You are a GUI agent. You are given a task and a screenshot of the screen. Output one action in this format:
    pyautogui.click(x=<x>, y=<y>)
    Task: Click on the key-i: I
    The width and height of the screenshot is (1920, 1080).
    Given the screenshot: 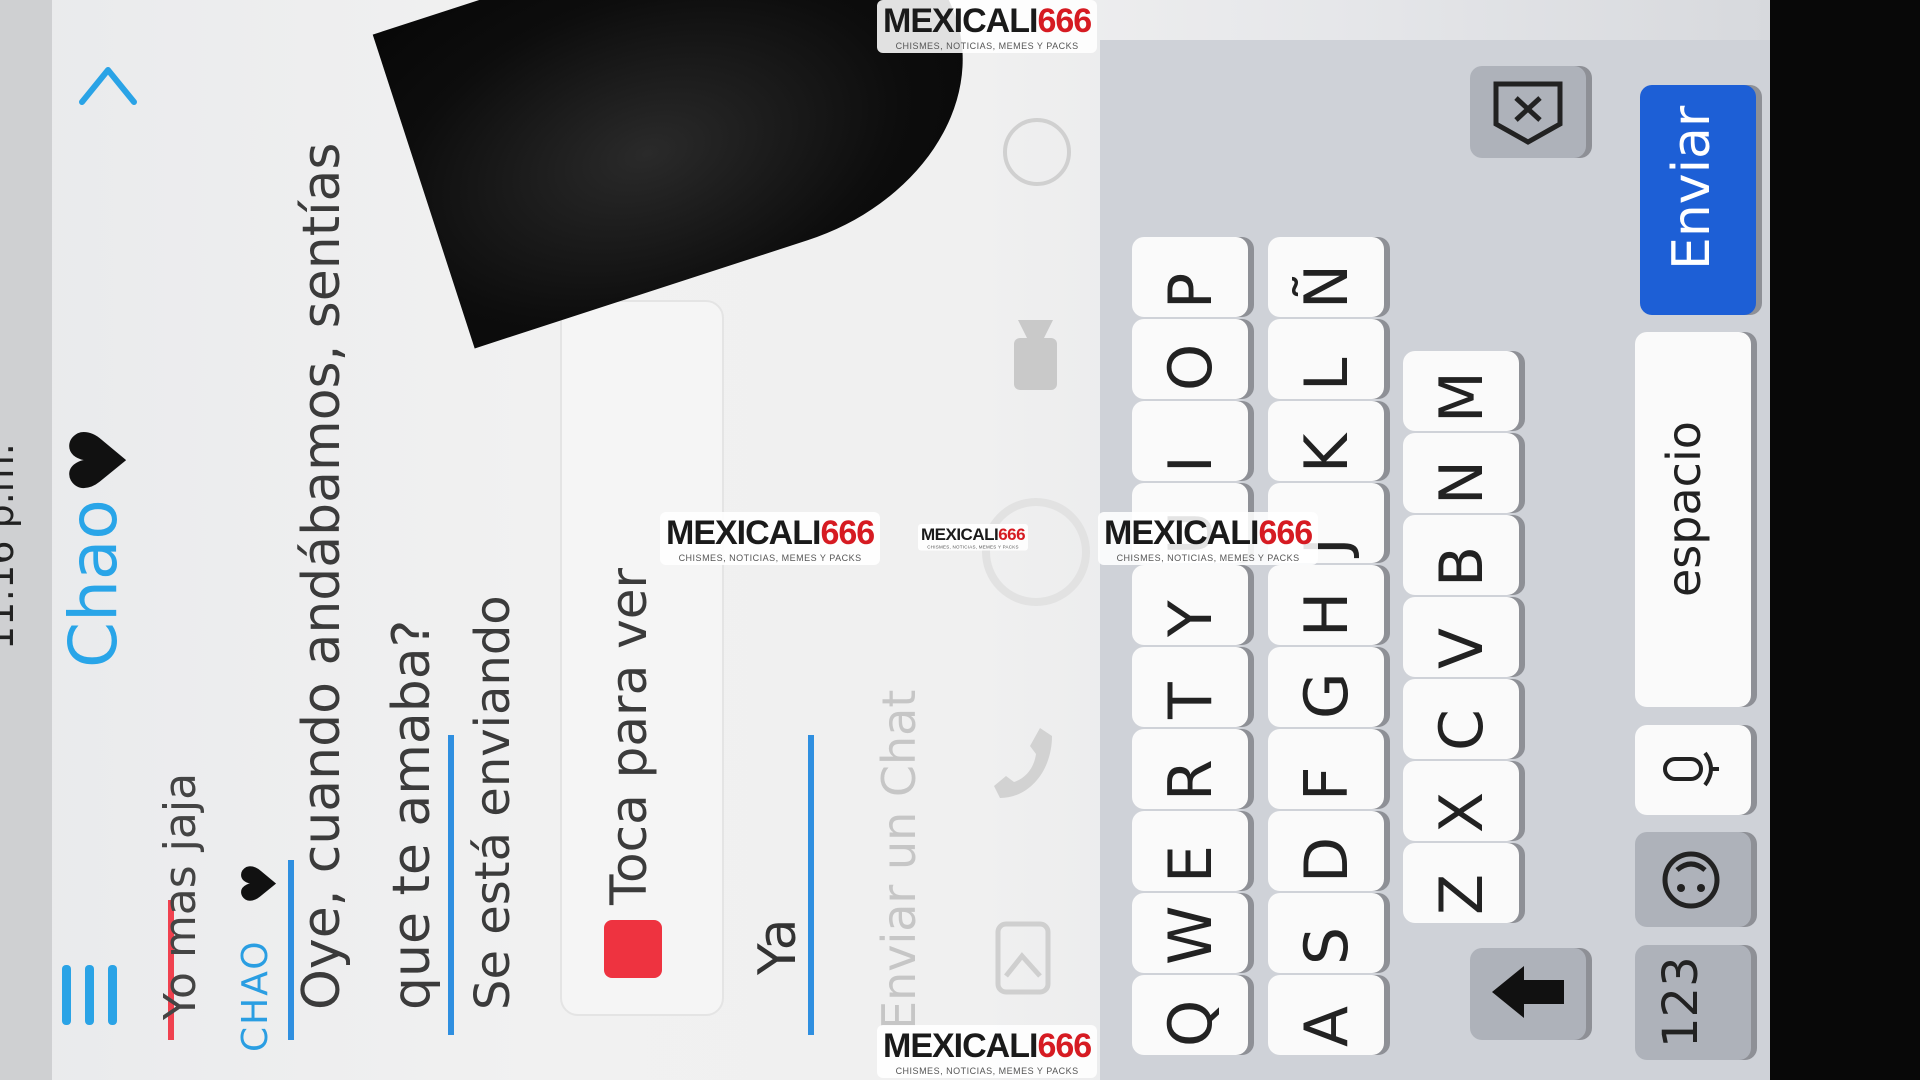 What is the action you would take?
    pyautogui.click(x=1190, y=441)
    